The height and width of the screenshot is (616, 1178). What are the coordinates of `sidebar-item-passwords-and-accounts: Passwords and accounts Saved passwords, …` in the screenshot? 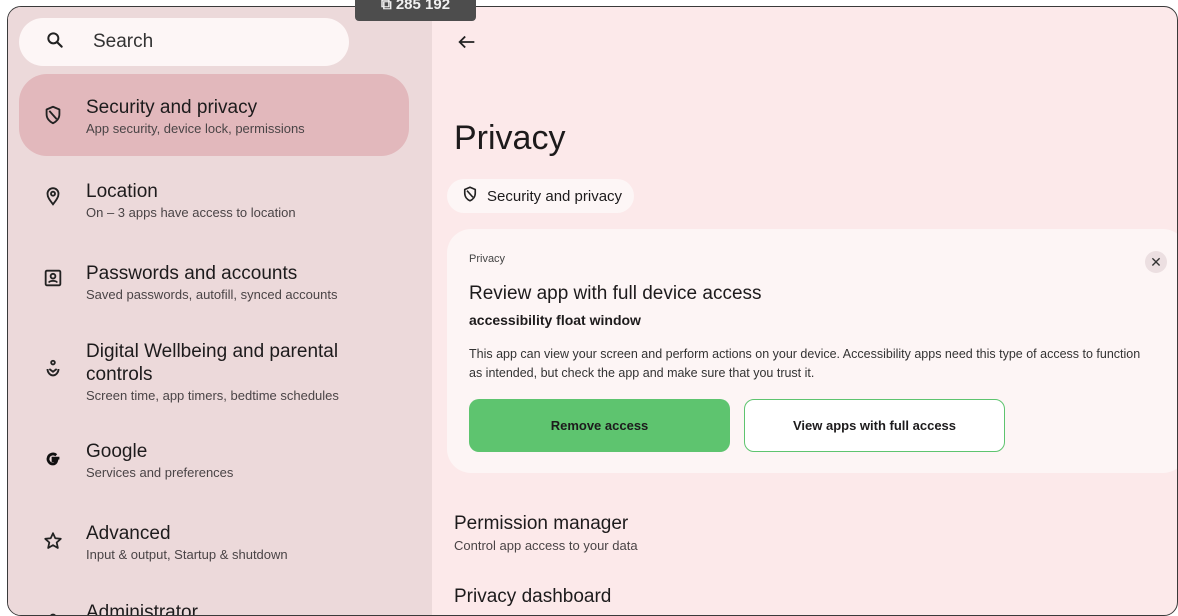 It's located at (214, 282).